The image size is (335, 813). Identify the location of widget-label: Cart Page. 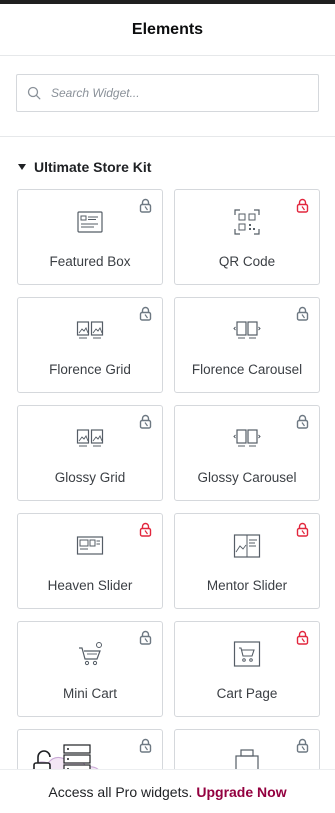
(247, 693).